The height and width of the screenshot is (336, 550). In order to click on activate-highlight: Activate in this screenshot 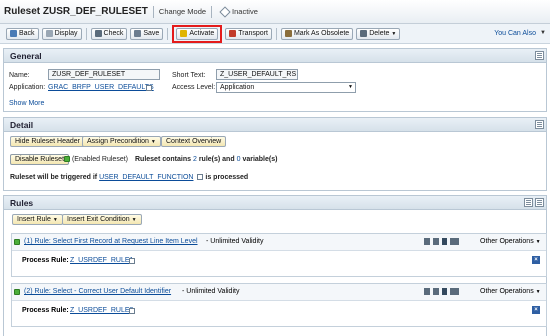, I will do `click(197, 33)`.